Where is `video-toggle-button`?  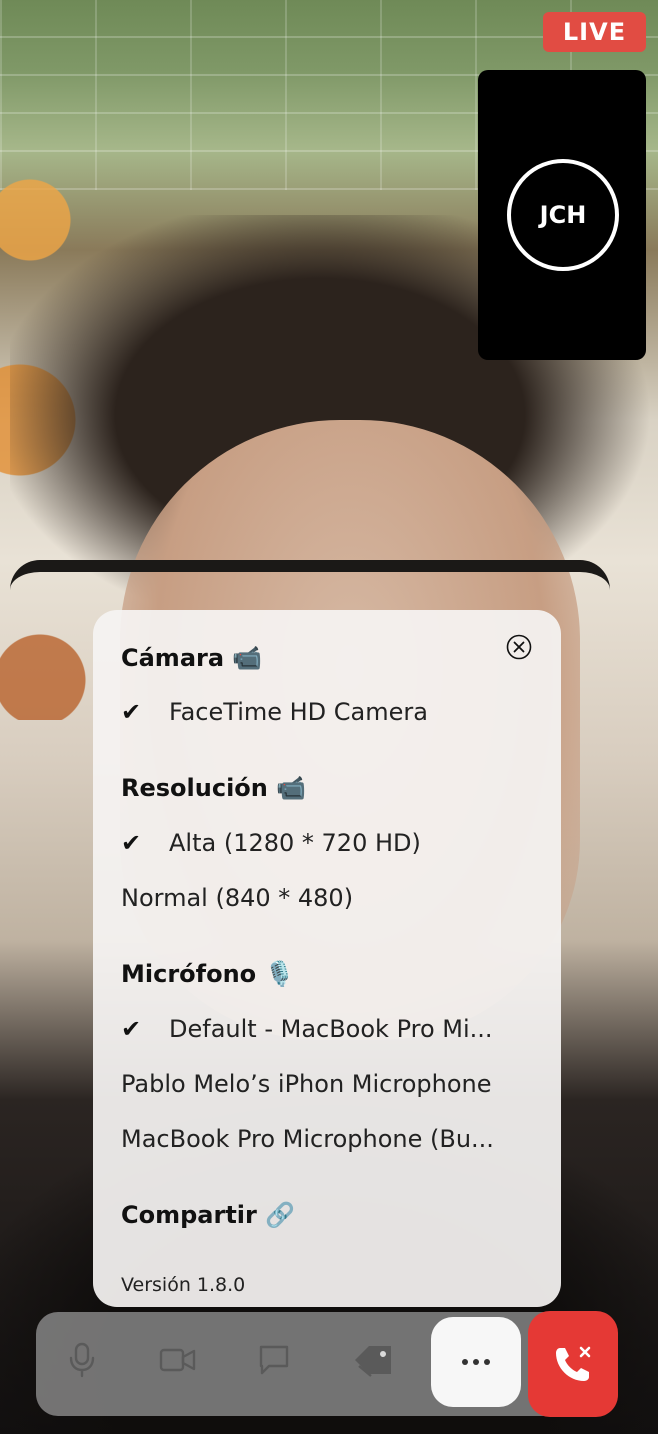 video-toggle-button is located at coordinates (178, 1360).